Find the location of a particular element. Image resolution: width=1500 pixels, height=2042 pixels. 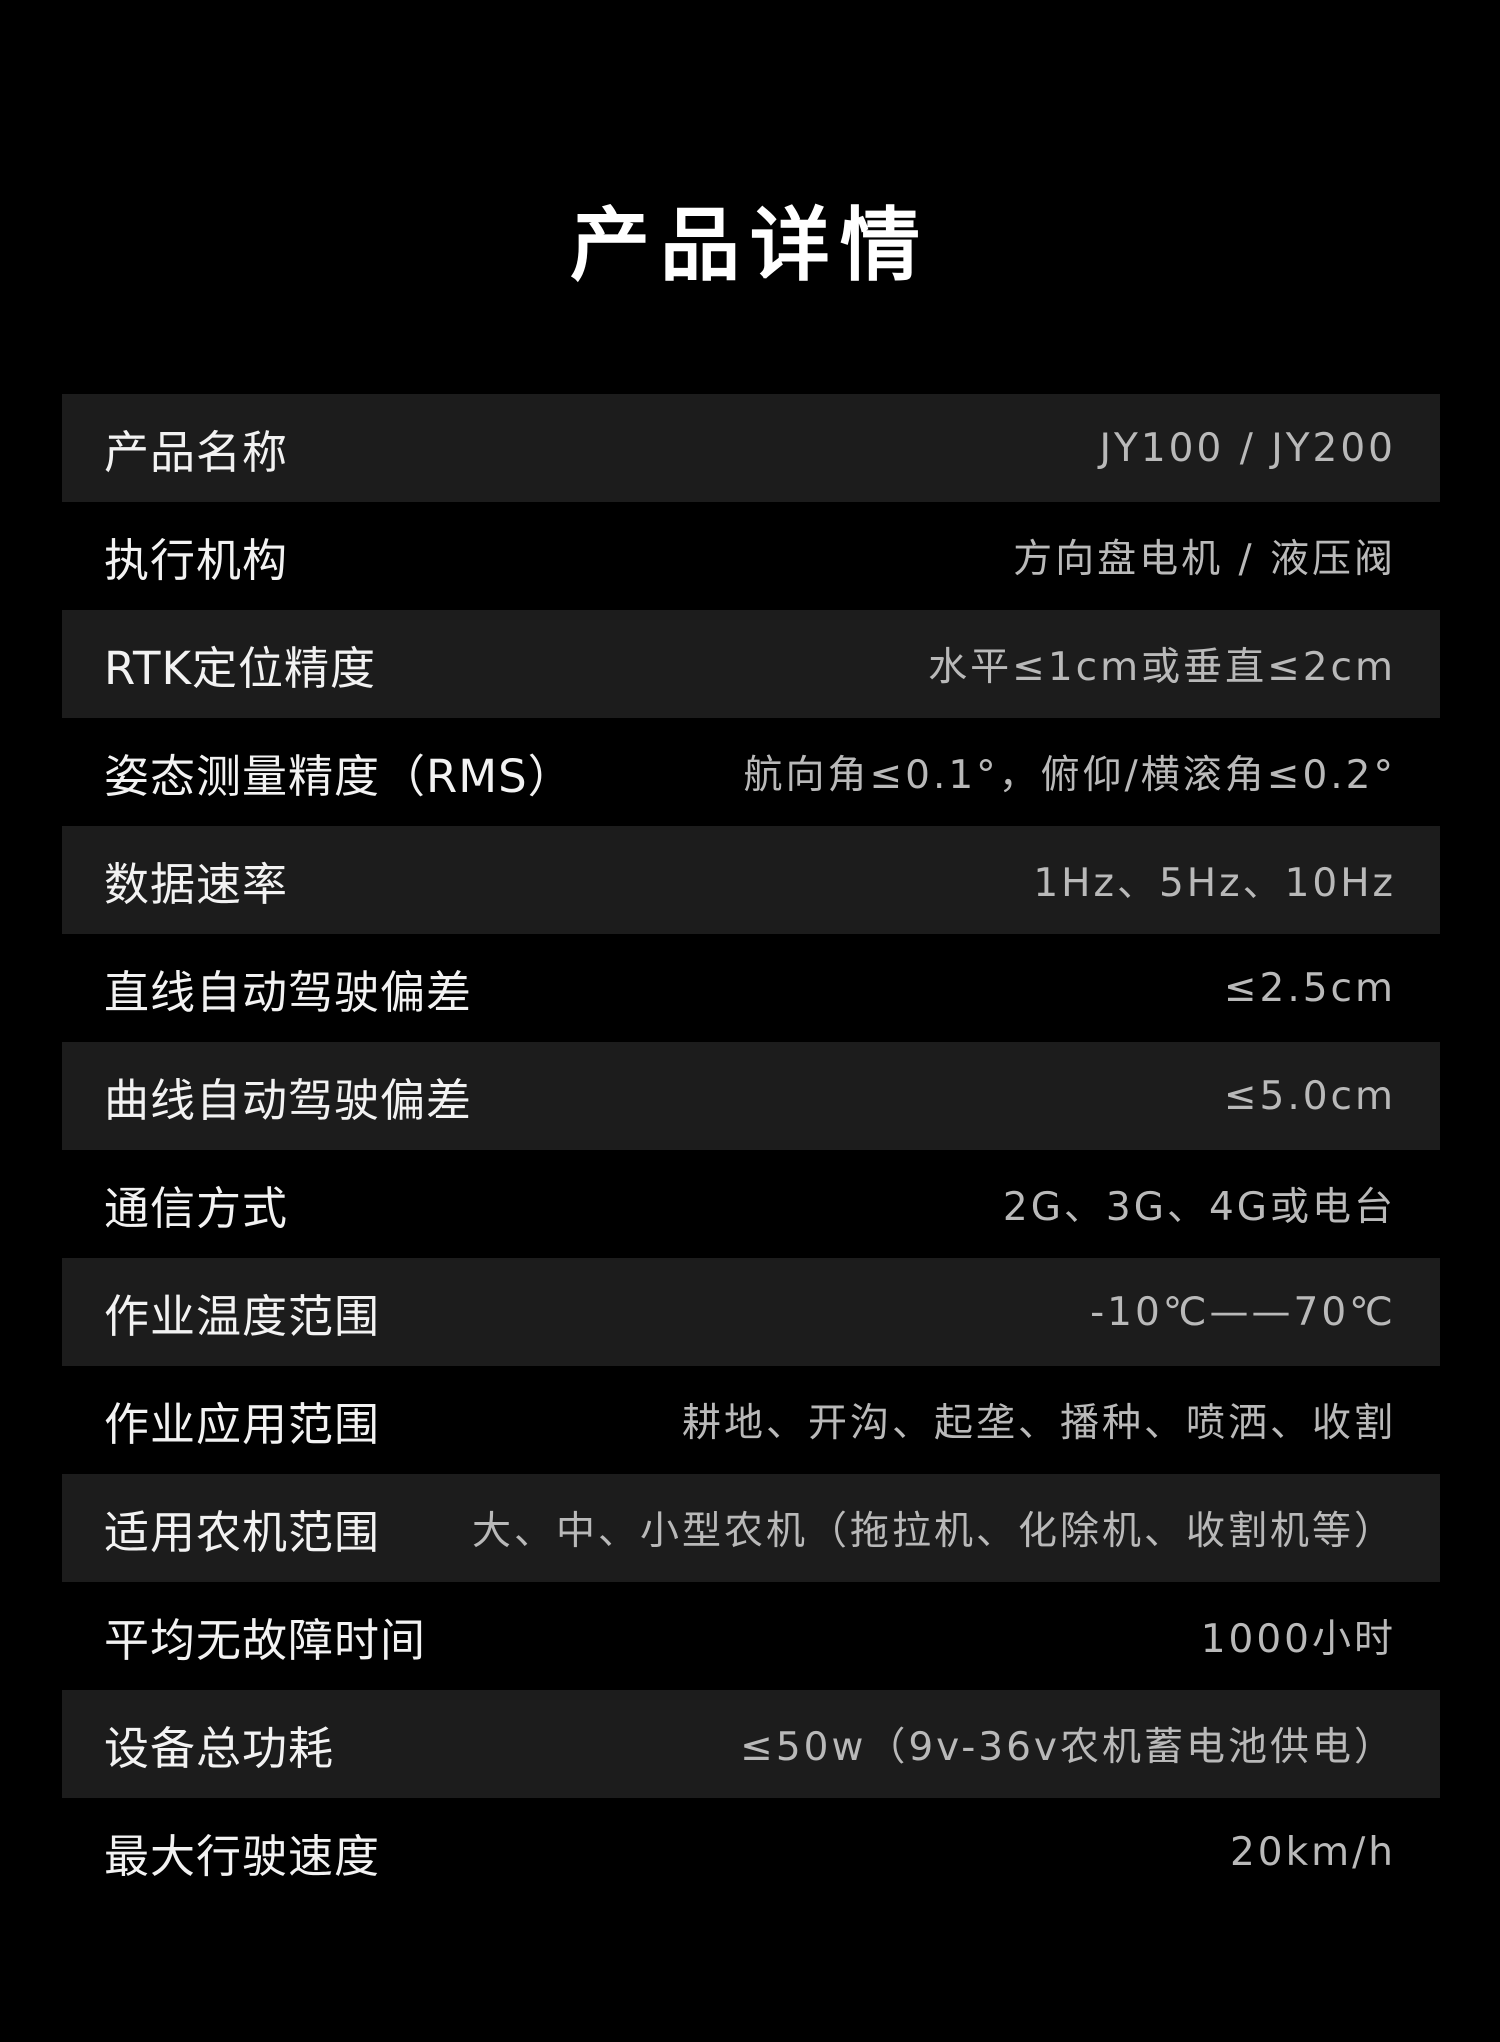

spec-label: 平均无故障时间 is located at coordinates (265, 1640).